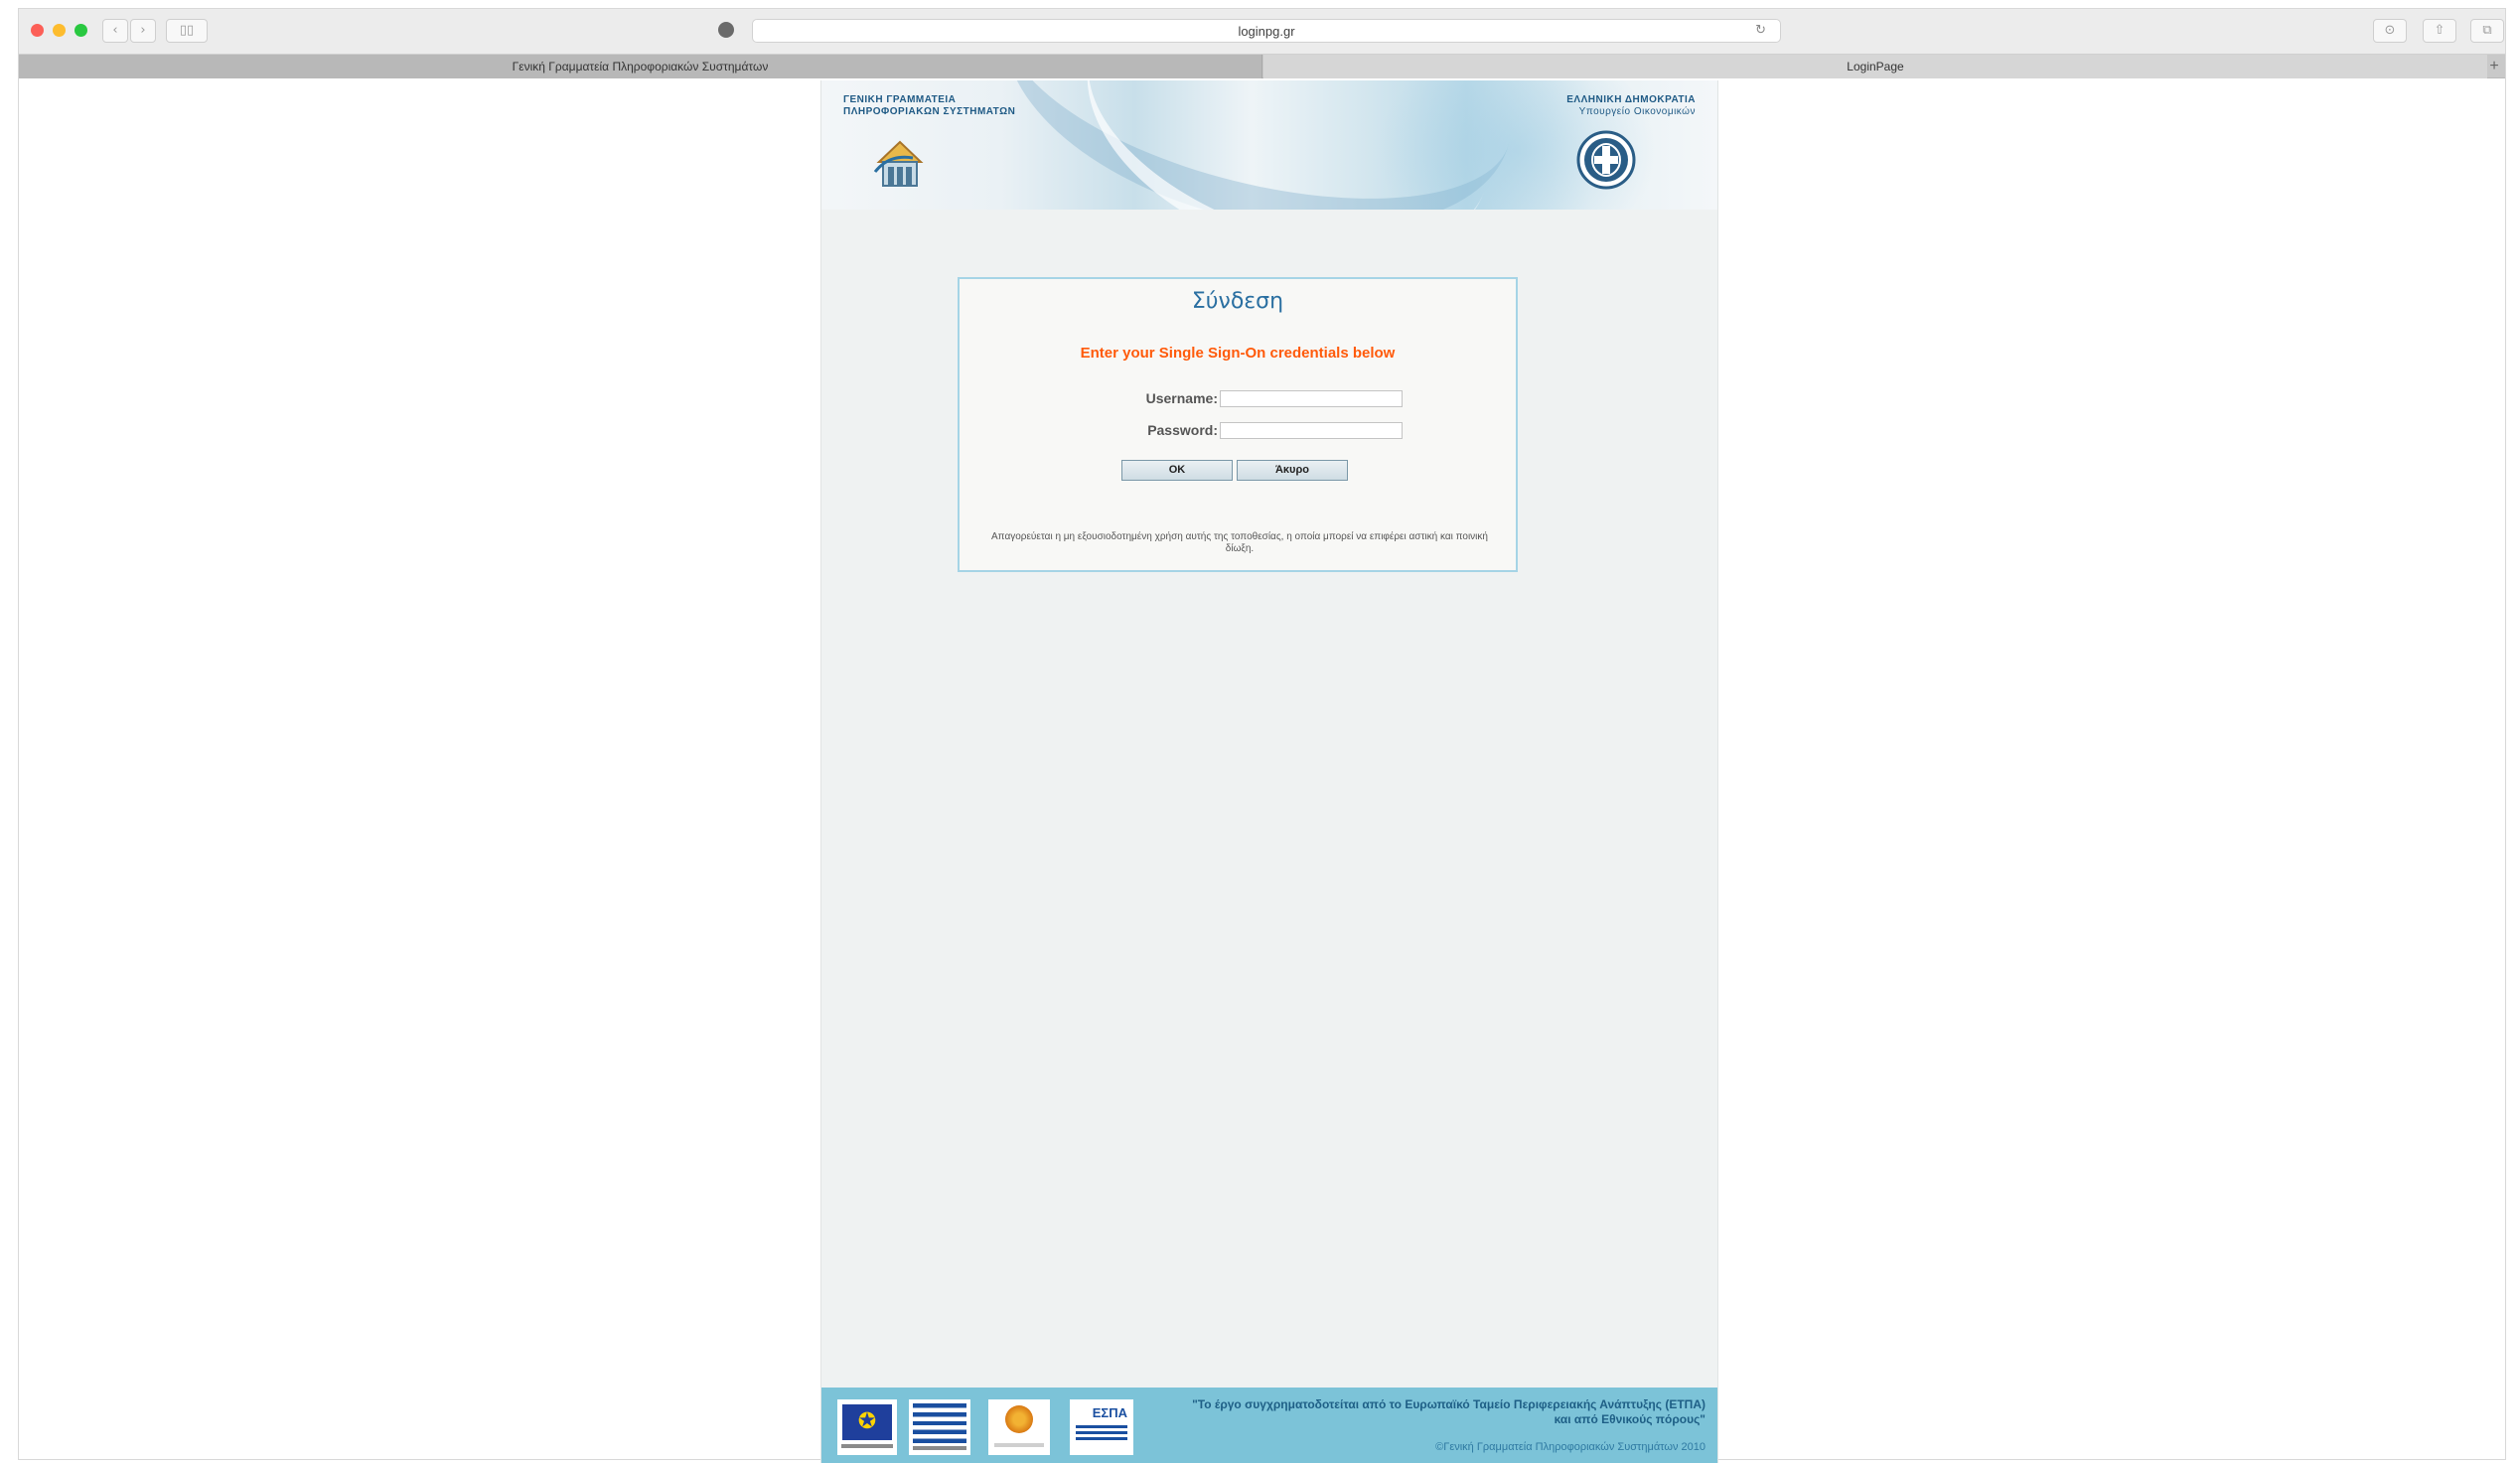  Describe the element at coordinates (1292, 470) in the screenshot. I see `cancel-button: Άκυρο` at that location.